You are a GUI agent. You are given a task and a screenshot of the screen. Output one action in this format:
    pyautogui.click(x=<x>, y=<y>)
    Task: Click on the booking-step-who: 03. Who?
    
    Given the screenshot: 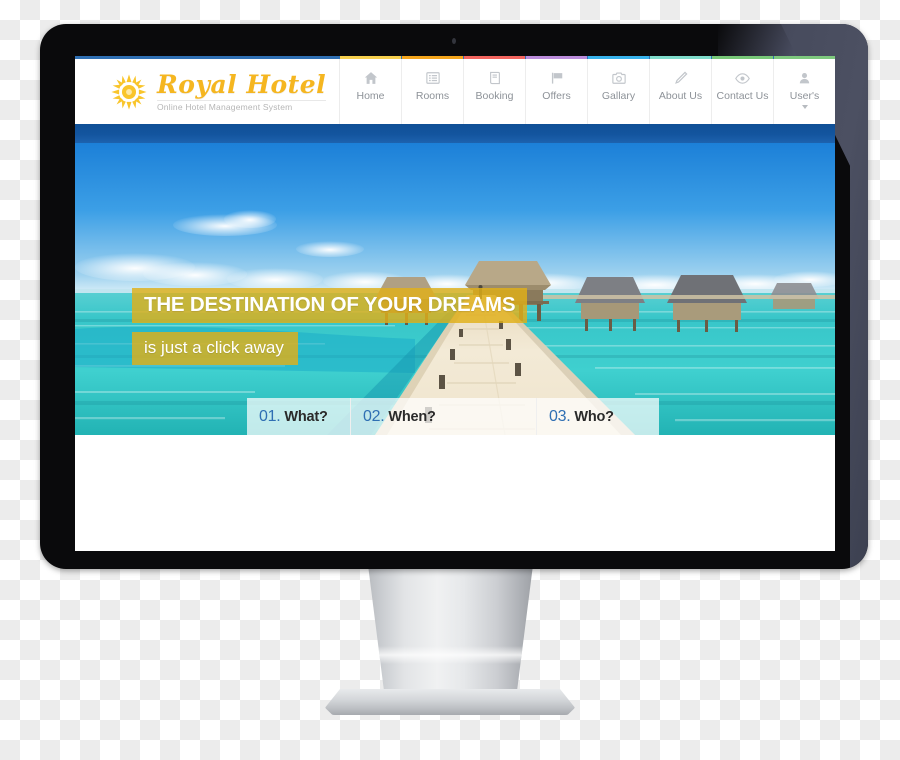 What is the action you would take?
    pyautogui.click(x=598, y=416)
    